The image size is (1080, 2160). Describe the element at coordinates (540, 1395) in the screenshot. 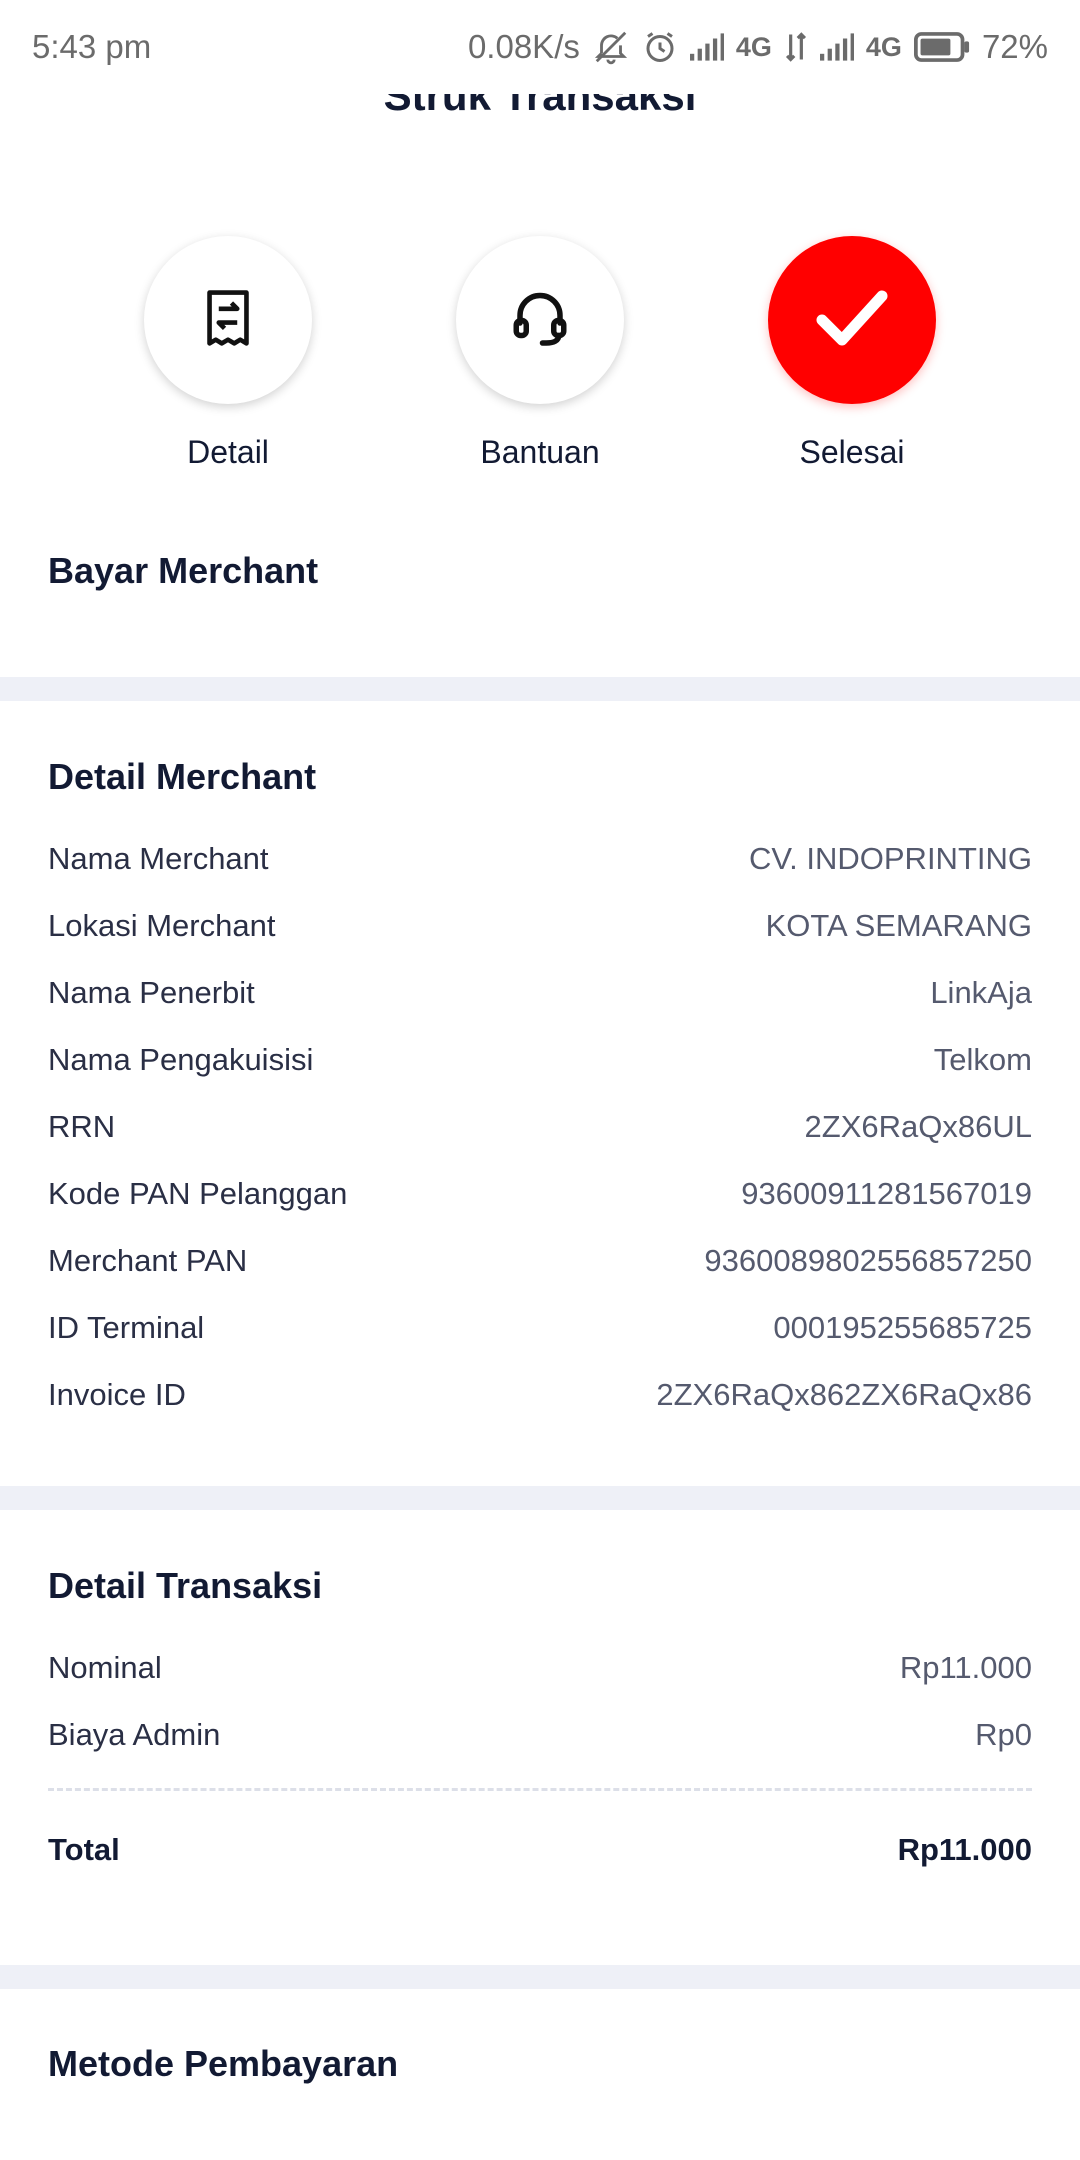

I see `merchant-row-invoice: Invoice ID 2ZX6RaQx862ZX6RaQx86` at that location.